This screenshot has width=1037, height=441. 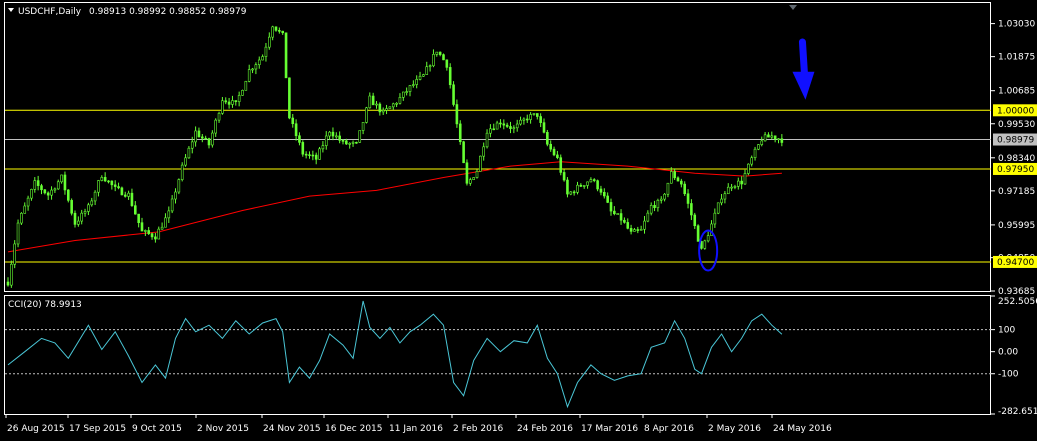 What do you see at coordinates (793, 7) in the screenshot?
I see `scroll-marker-icon` at bounding box center [793, 7].